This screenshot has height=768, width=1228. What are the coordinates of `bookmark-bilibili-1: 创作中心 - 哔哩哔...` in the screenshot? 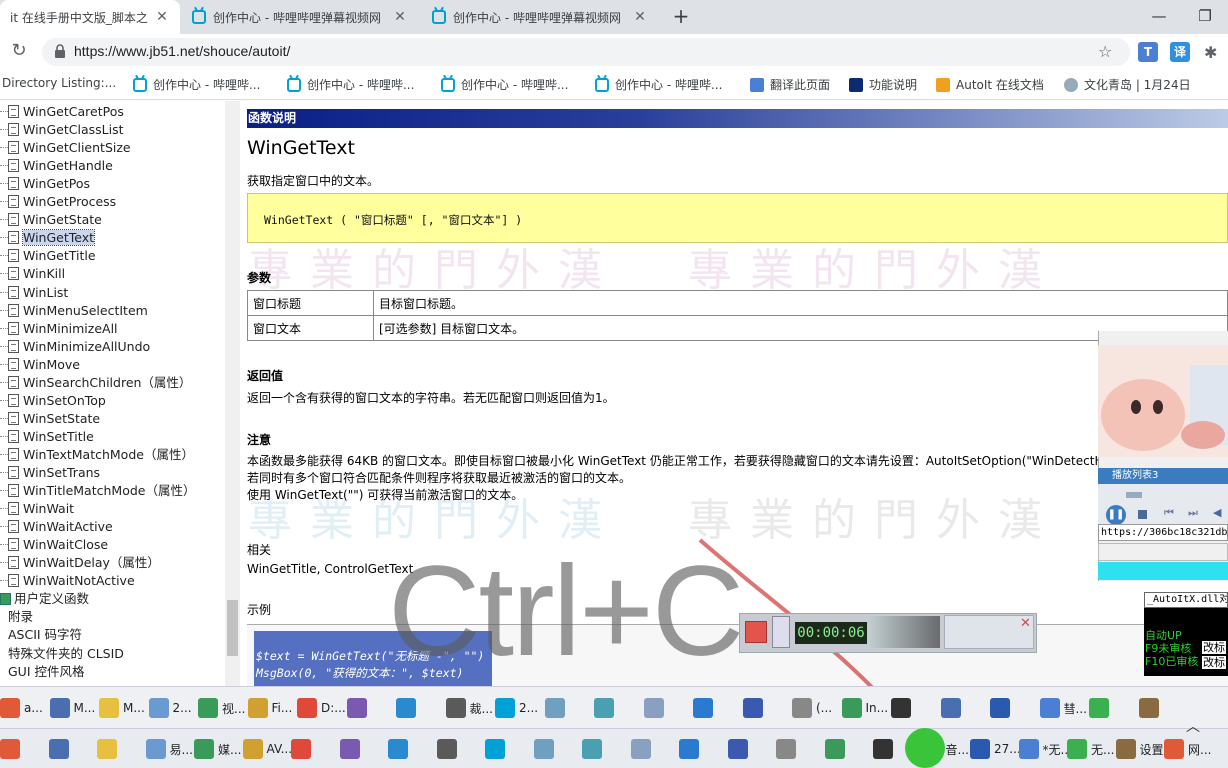 It's located at (196, 84).